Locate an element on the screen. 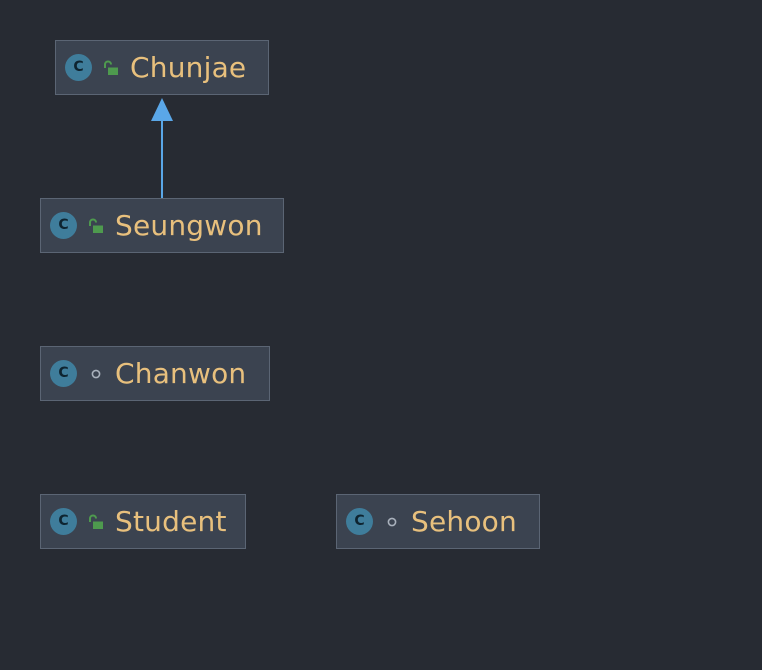 This screenshot has width=762, height=670. class-node-student: C Student is located at coordinates (143, 521).